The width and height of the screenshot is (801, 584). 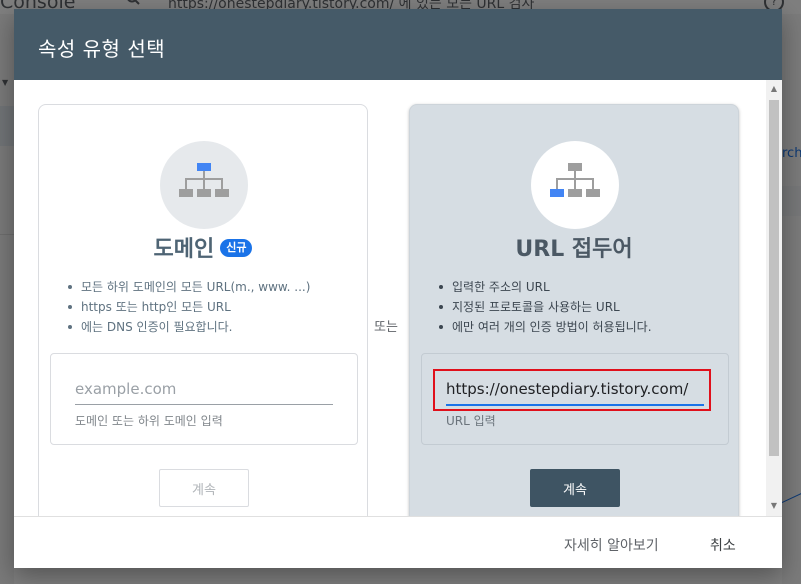 I want to click on url-prefix-title: URL 접두어, so click(x=574, y=249).